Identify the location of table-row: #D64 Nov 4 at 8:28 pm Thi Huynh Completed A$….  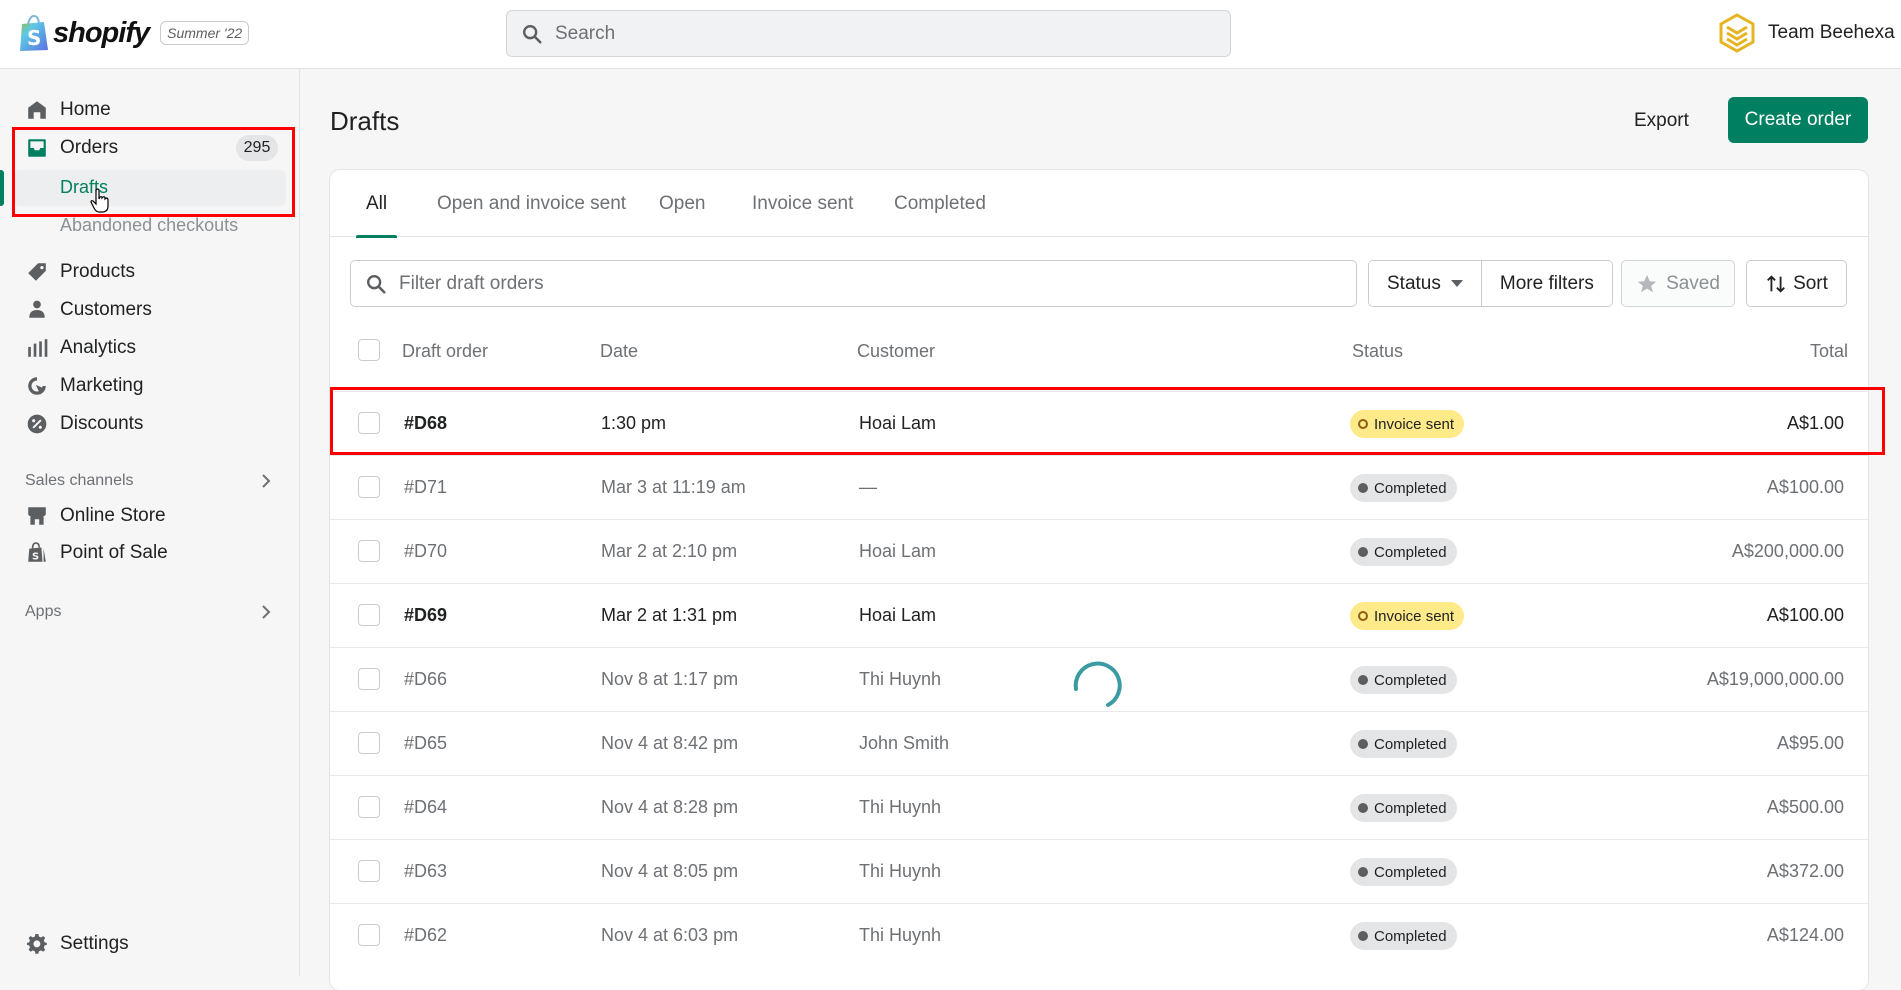
(1099, 807).